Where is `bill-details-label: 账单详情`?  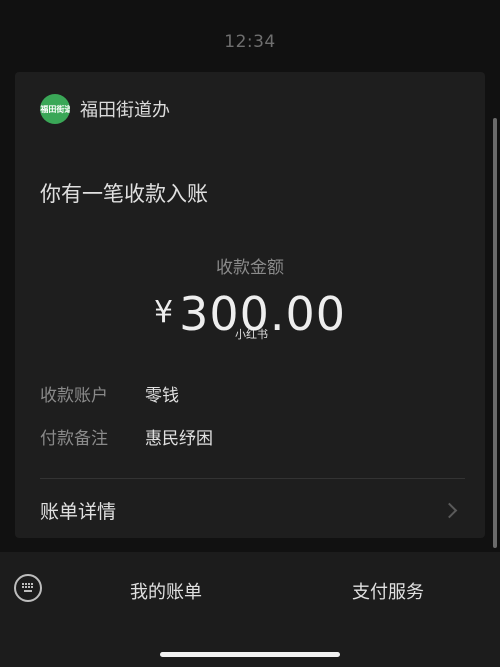 bill-details-label: 账单详情 is located at coordinates (78, 511).